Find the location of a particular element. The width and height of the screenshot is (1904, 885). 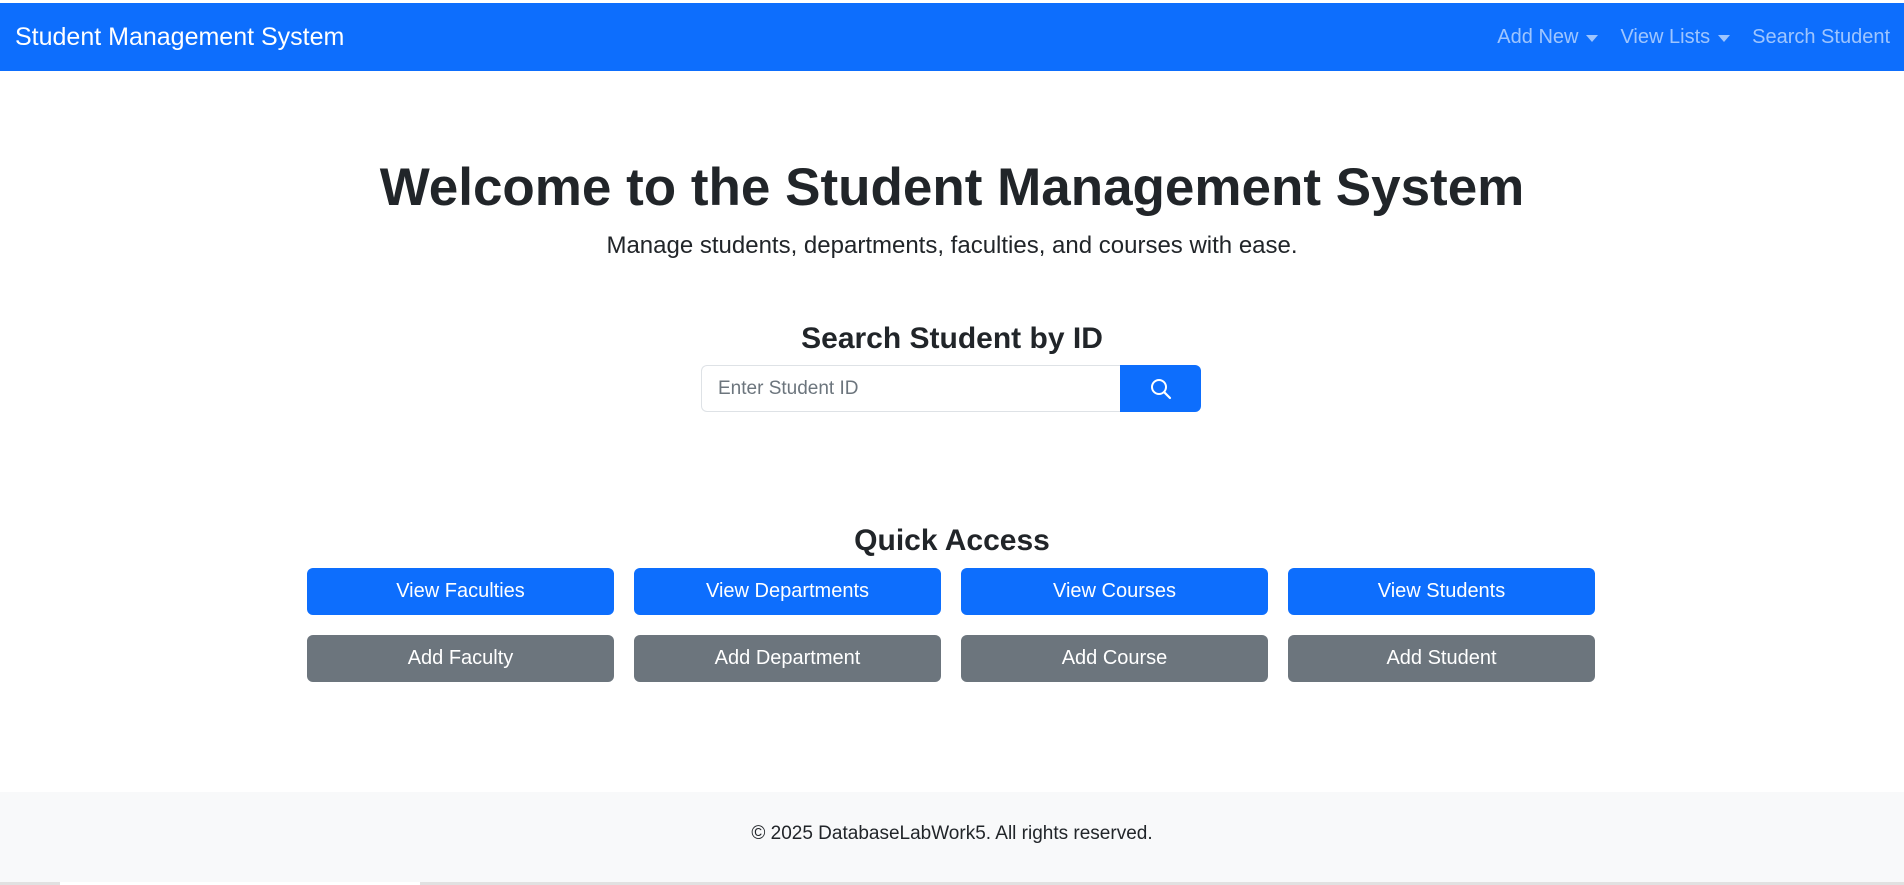

view-courses-button: View Courses is located at coordinates (1114, 591).